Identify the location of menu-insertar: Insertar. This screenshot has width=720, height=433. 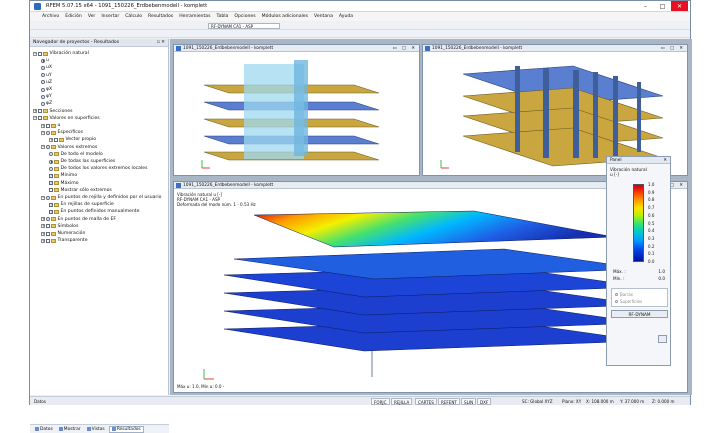
(110, 16).